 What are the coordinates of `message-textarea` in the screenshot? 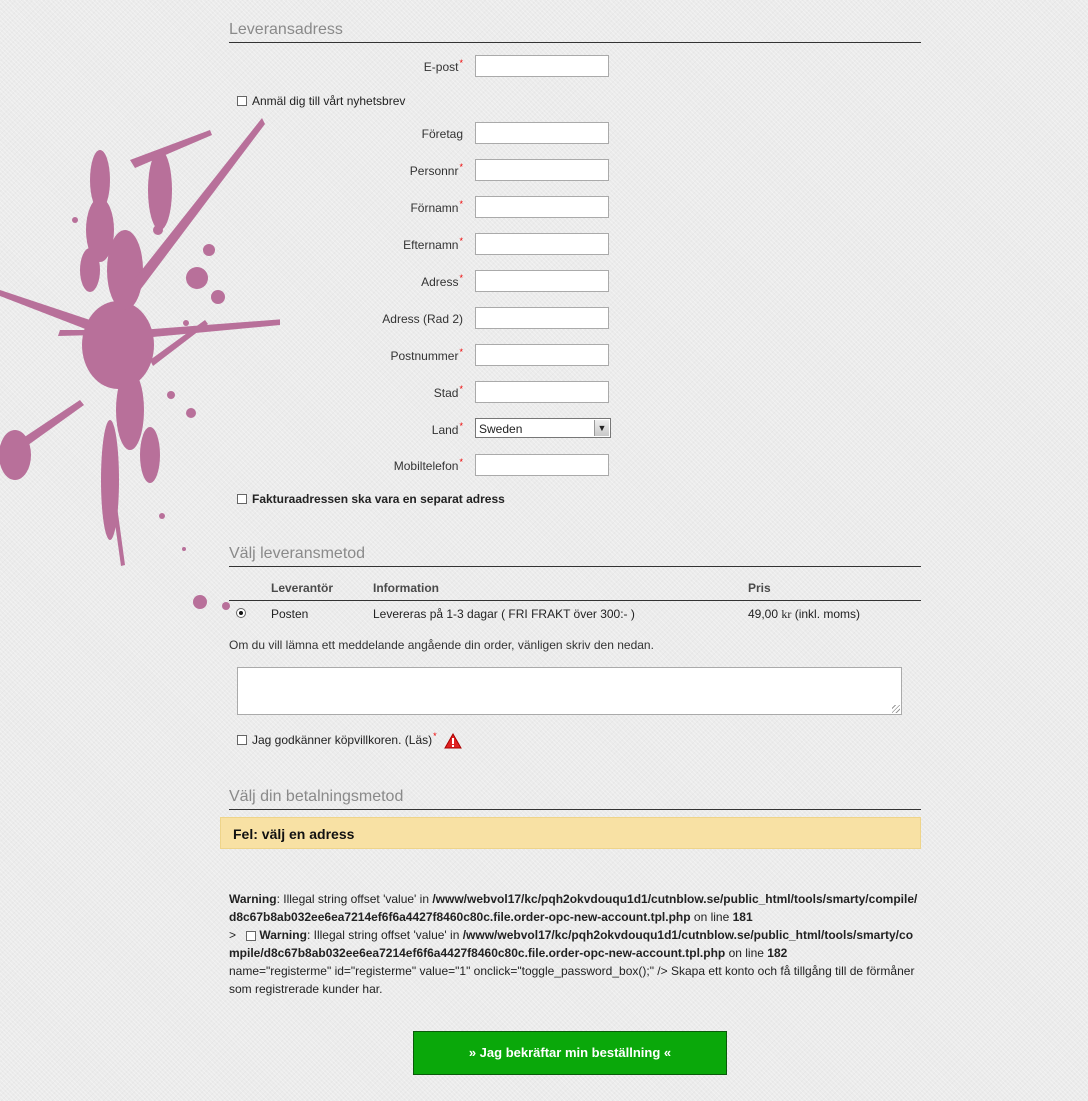 It's located at (569, 691).